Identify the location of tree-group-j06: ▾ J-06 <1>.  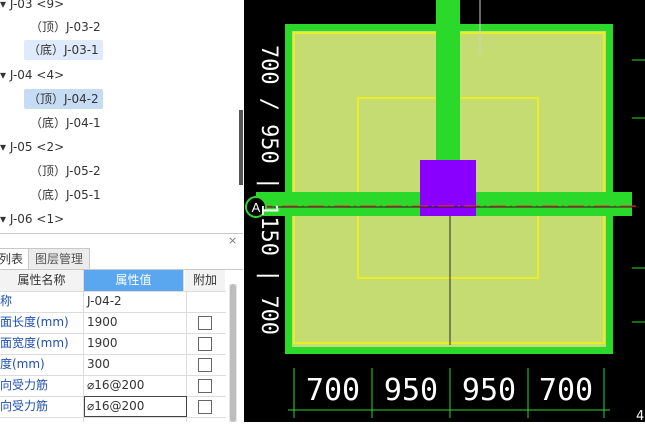
(32, 219).